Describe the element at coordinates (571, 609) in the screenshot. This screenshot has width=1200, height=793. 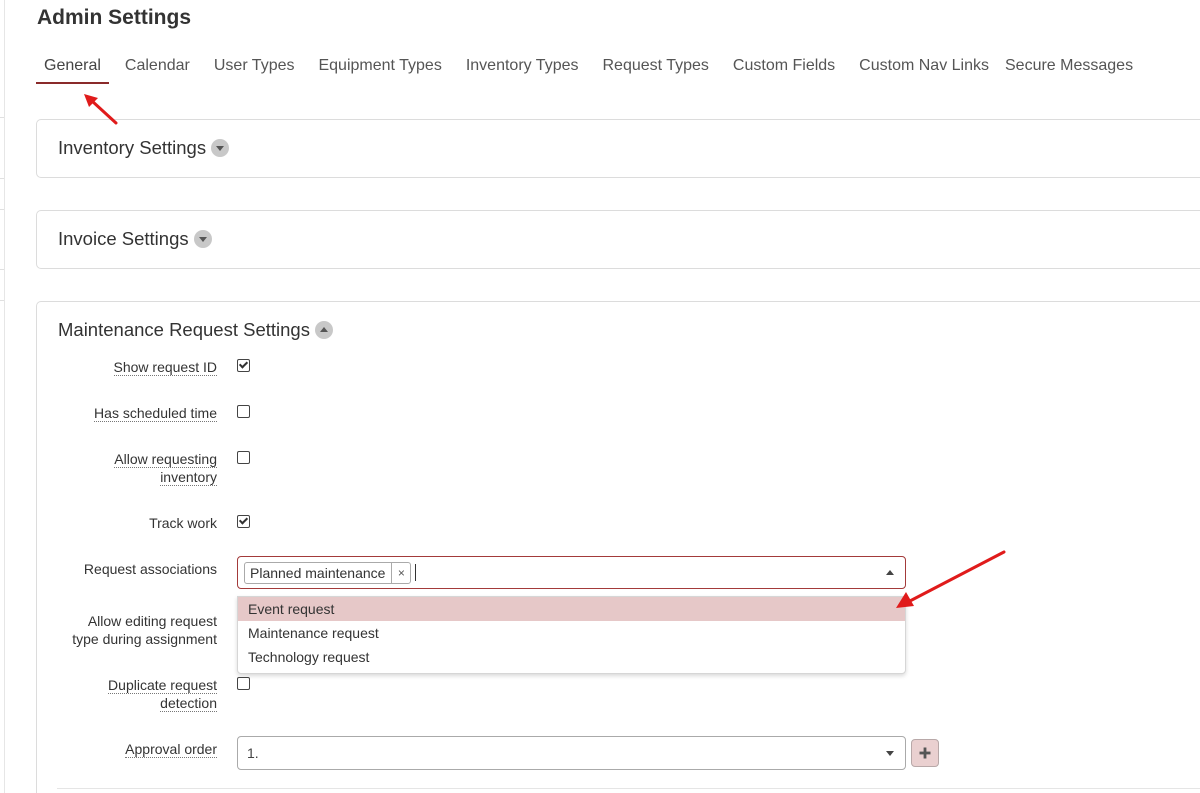
I see `dropdown-option-event-request: Event request` at that location.